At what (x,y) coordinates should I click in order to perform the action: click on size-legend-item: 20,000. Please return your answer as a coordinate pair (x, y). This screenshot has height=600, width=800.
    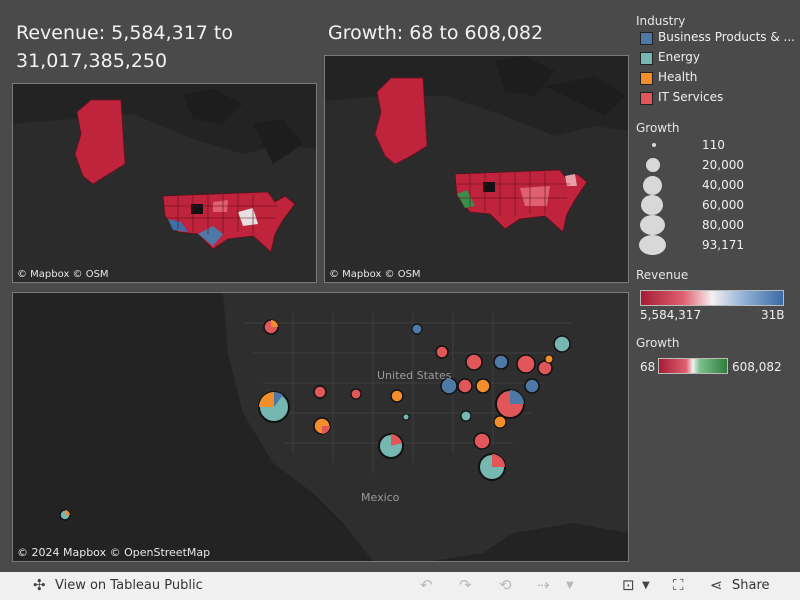
    Looking at the image, I should click on (716, 165).